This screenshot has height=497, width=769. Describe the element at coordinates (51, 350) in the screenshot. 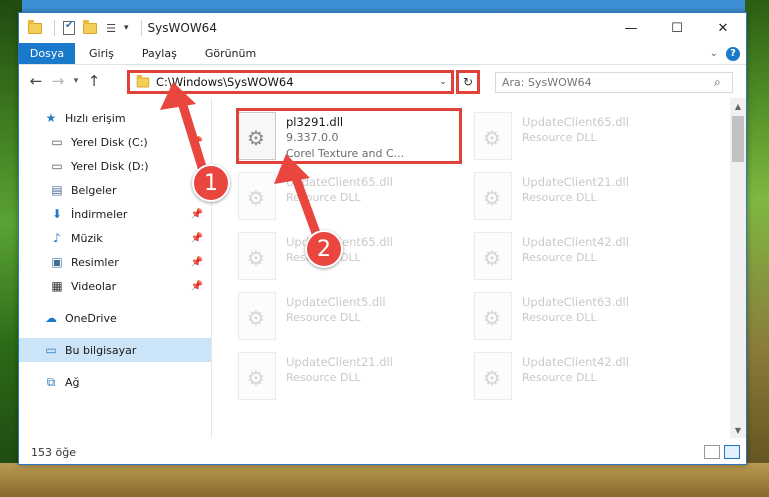

I see `computer-icon: ▭` at that location.